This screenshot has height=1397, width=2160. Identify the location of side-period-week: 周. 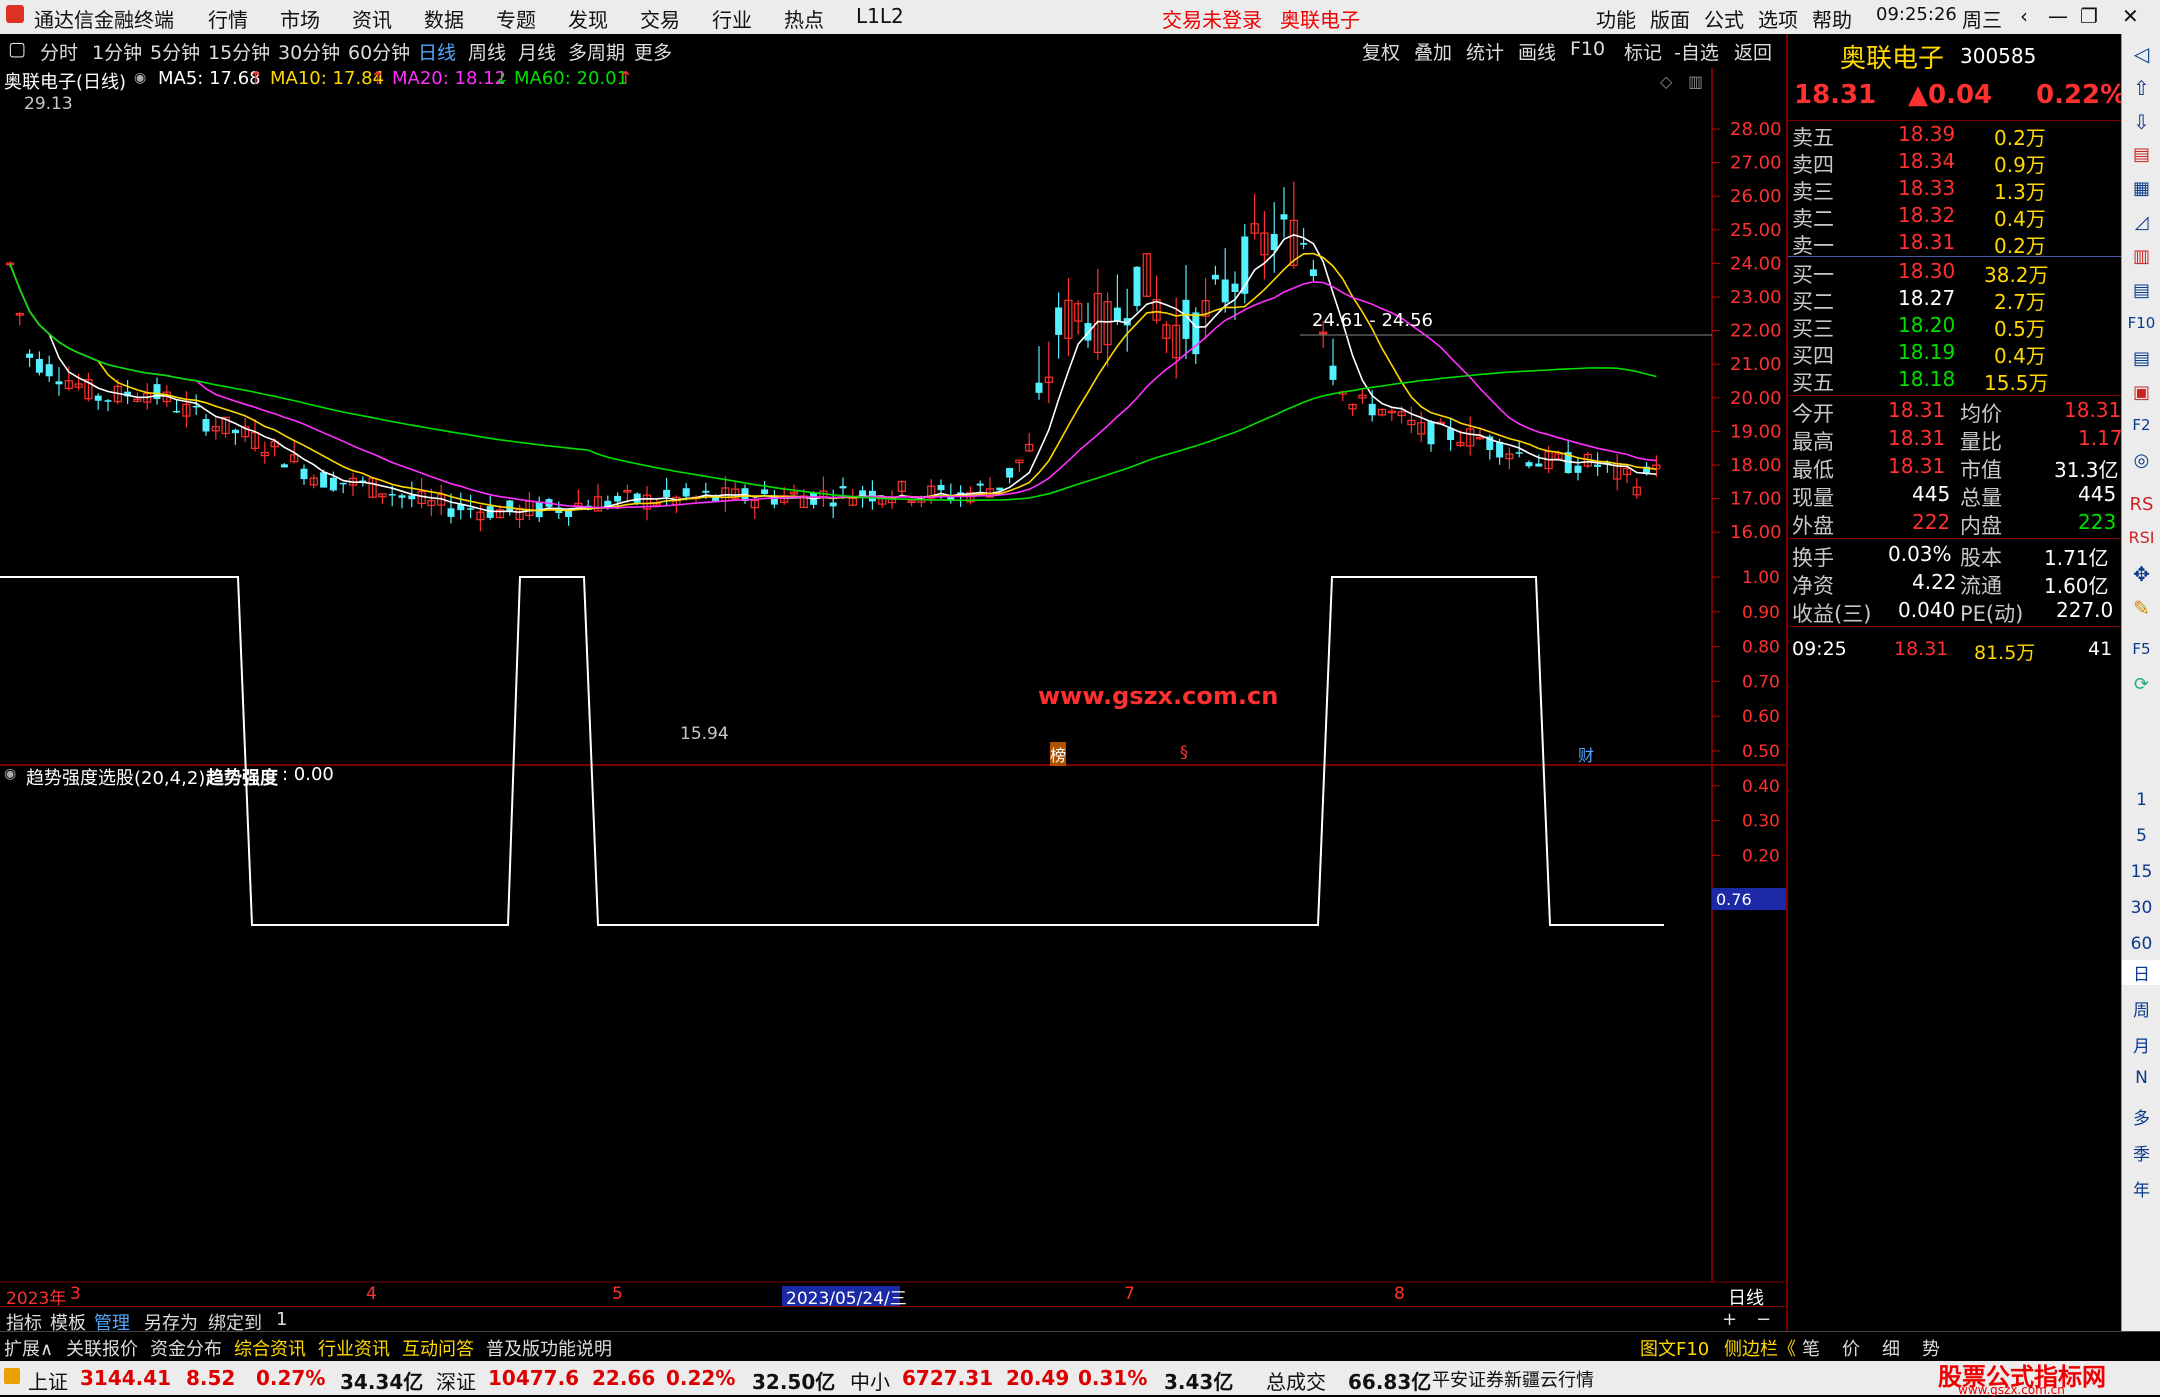
(2141, 1008).